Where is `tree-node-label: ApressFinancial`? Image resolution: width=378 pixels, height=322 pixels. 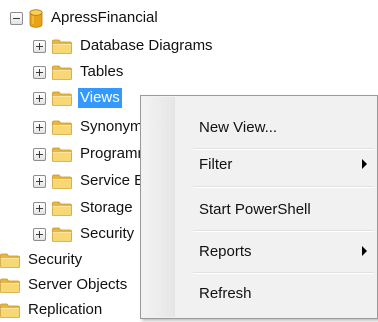
tree-node-label: ApressFinancial is located at coordinates (104, 17).